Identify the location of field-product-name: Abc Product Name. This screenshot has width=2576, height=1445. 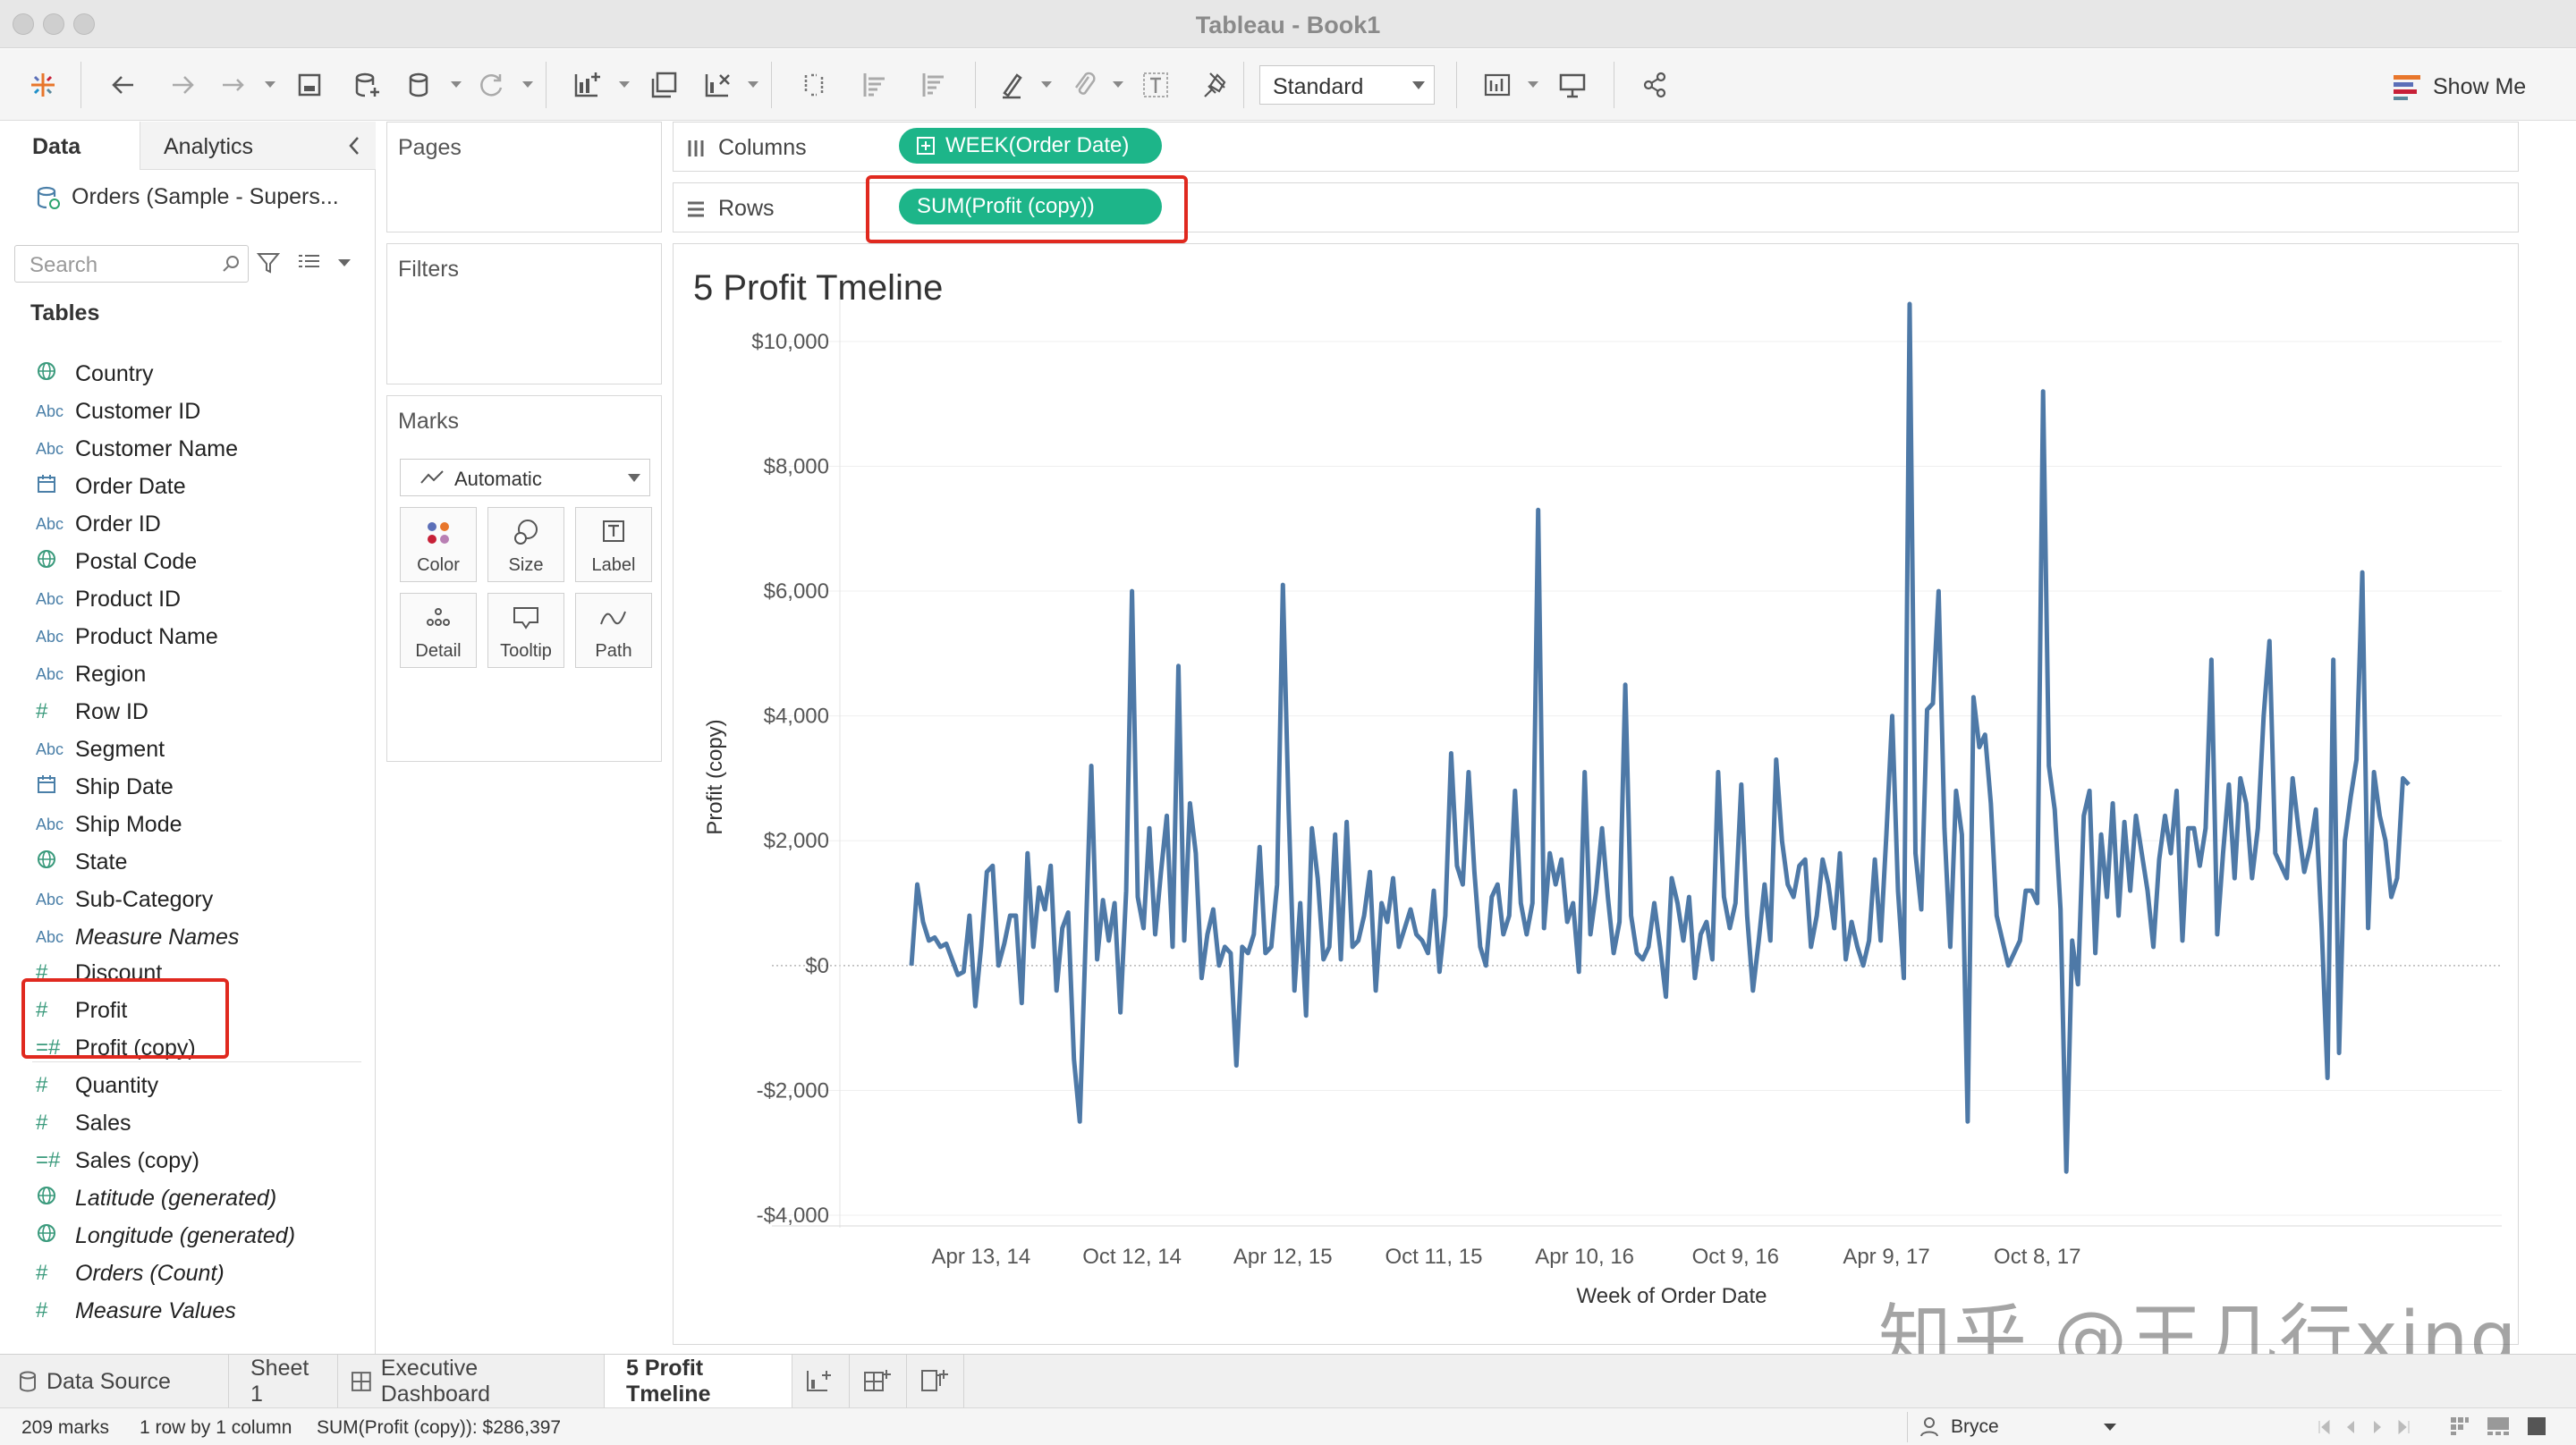
(127, 637).